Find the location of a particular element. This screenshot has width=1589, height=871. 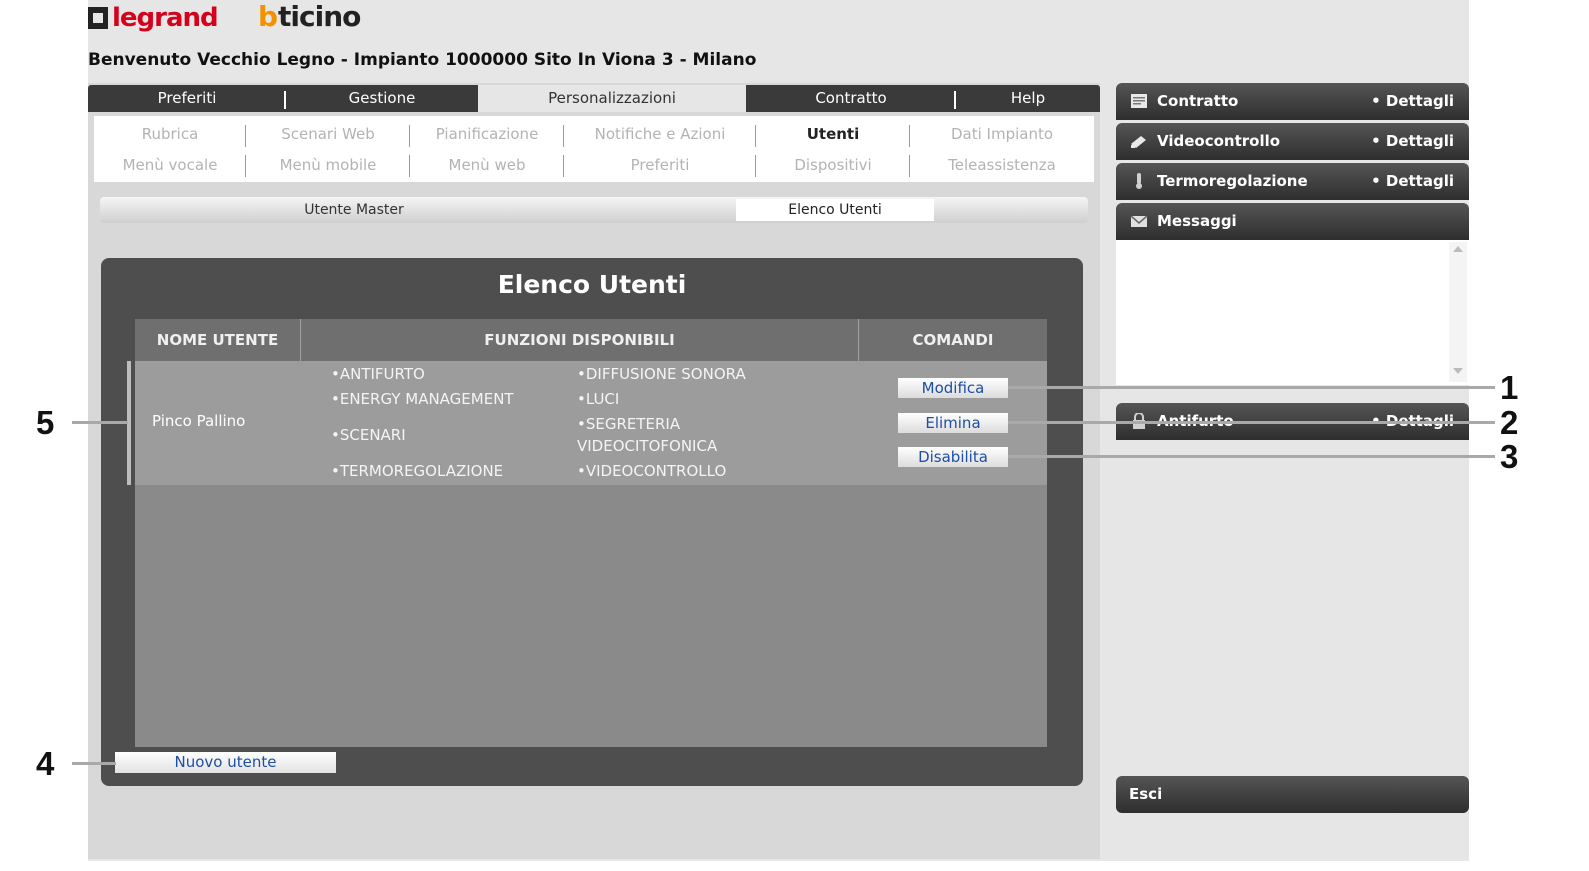

callout-1: 1 is located at coordinates (1509, 387).